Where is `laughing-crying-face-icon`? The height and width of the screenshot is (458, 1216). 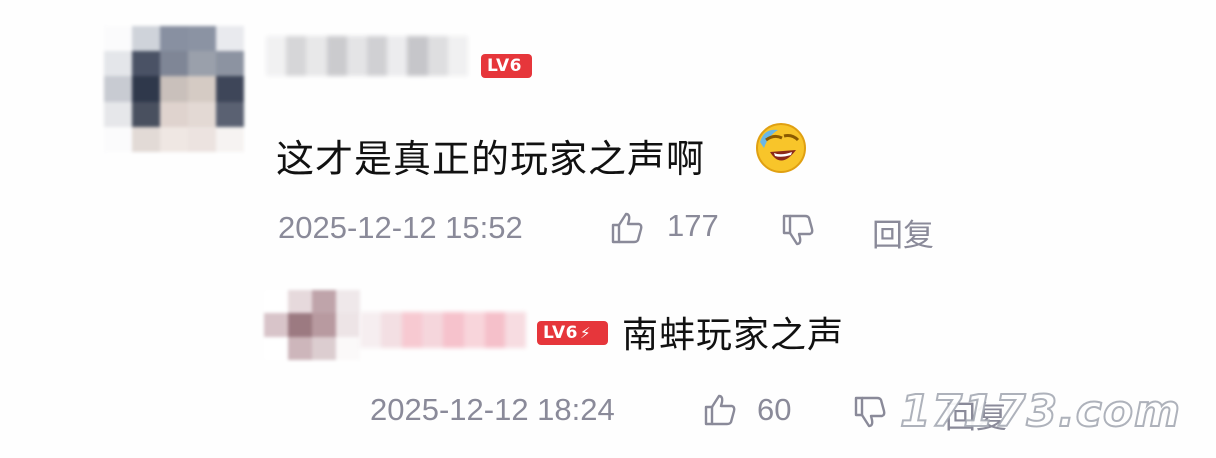 laughing-crying-face-icon is located at coordinates (781, 148).